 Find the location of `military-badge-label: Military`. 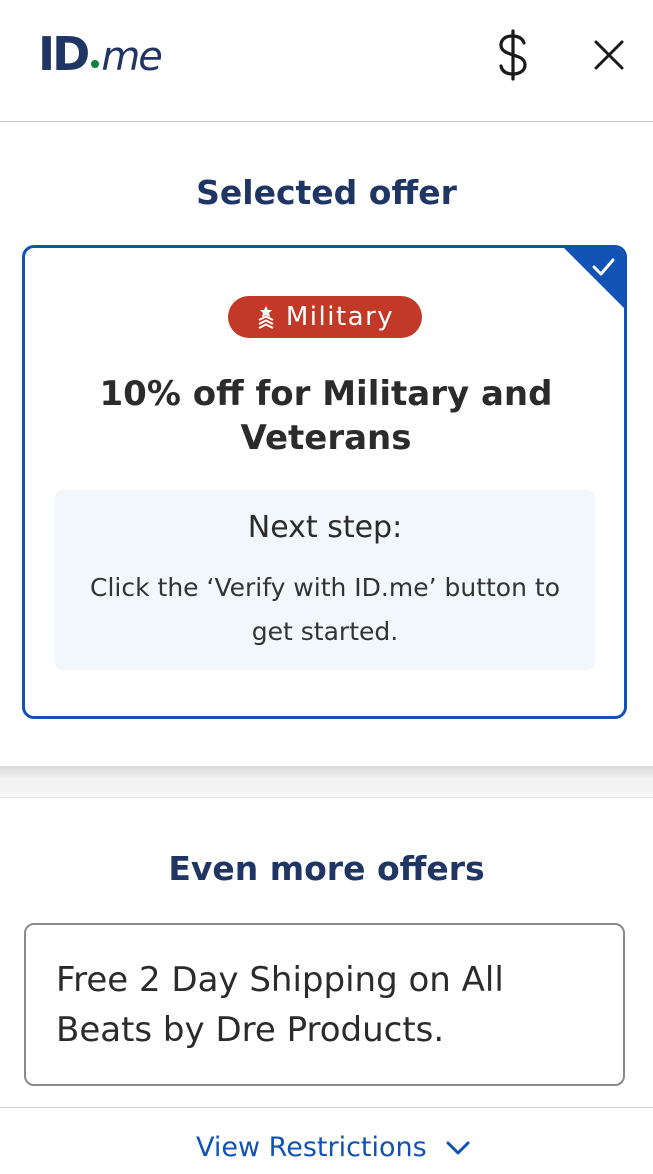

military-badge-label: Military is located at coordinates (340, 317).